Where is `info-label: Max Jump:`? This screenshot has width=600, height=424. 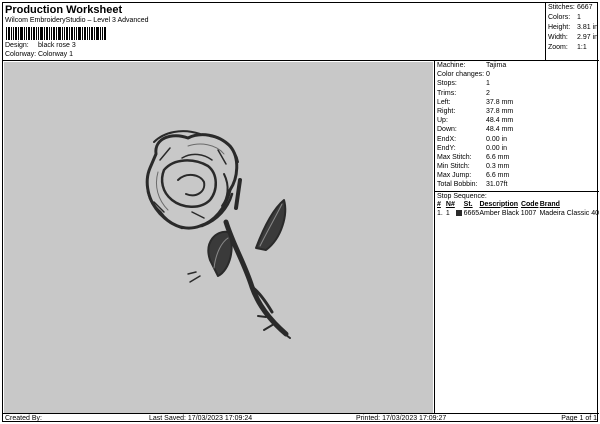 info-label: Max Jump: is located at coordinates (454, 176).